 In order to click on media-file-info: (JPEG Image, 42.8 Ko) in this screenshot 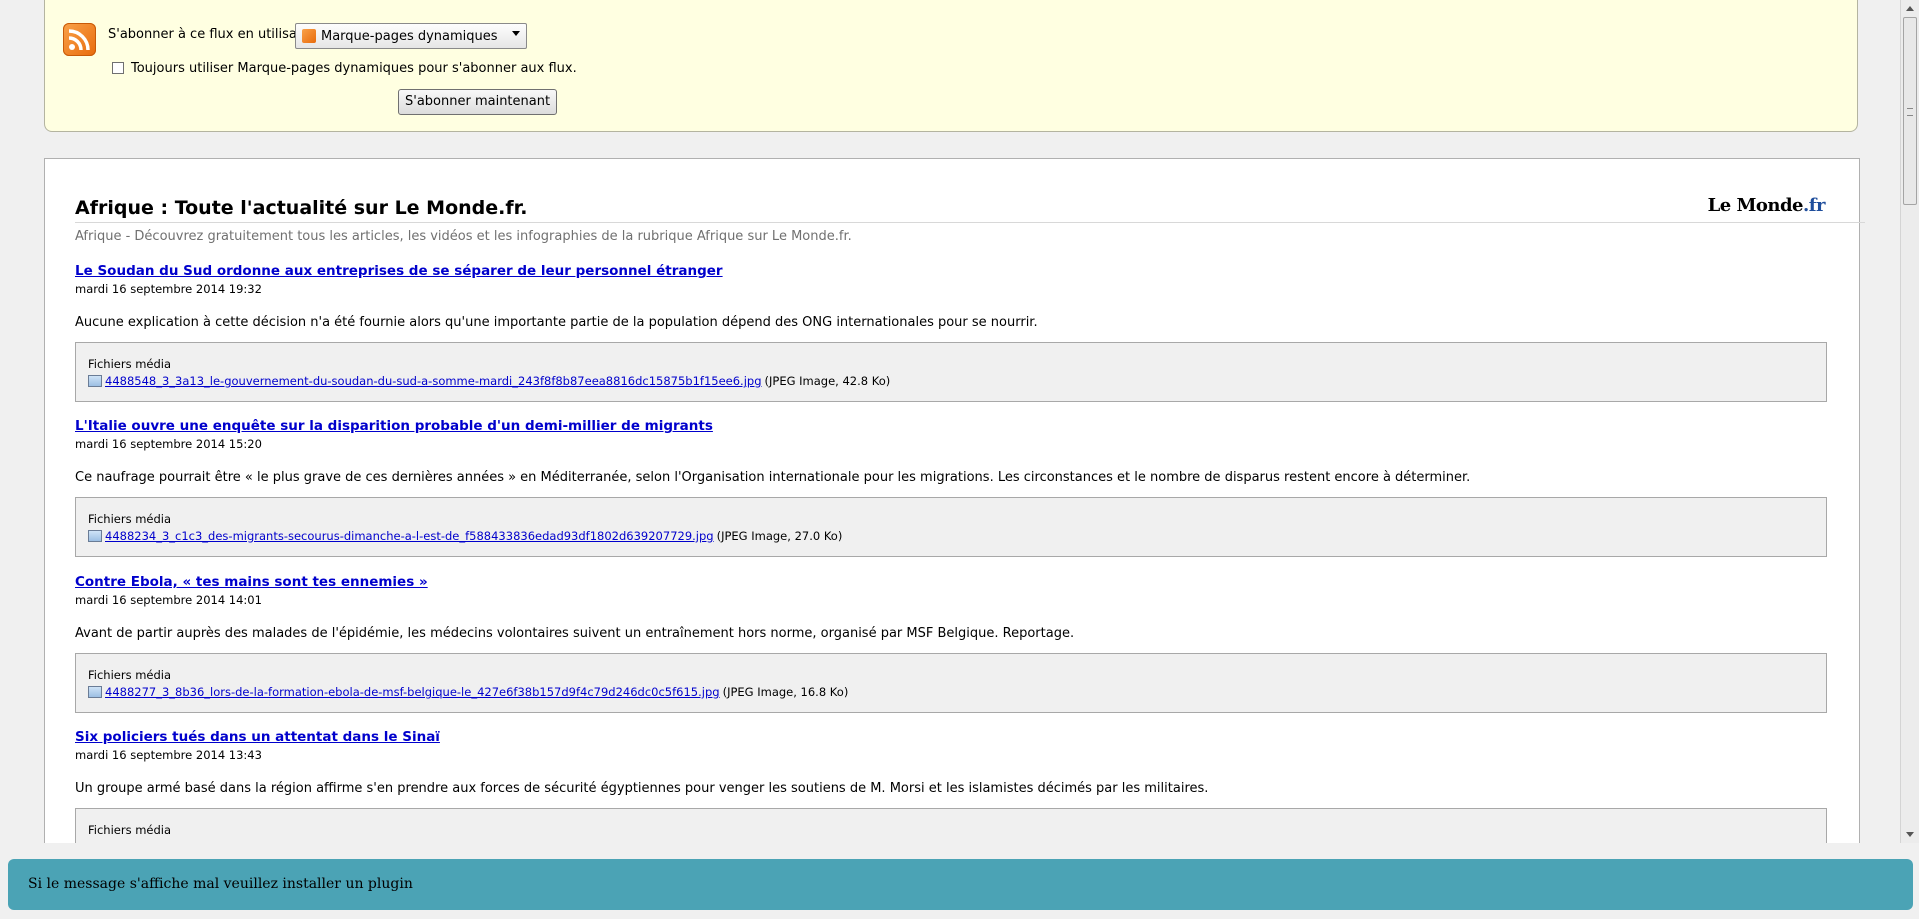, I will do `click(827, 381)`.